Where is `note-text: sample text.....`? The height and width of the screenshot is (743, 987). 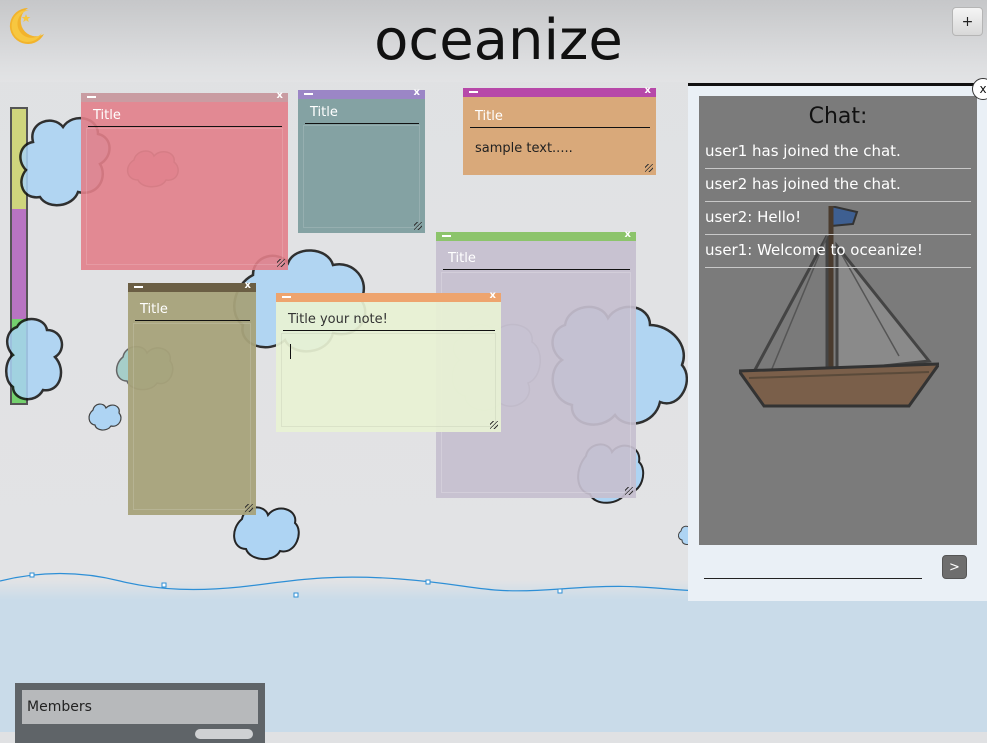
note-text: sample text..... is located at coordinates (524, 148).